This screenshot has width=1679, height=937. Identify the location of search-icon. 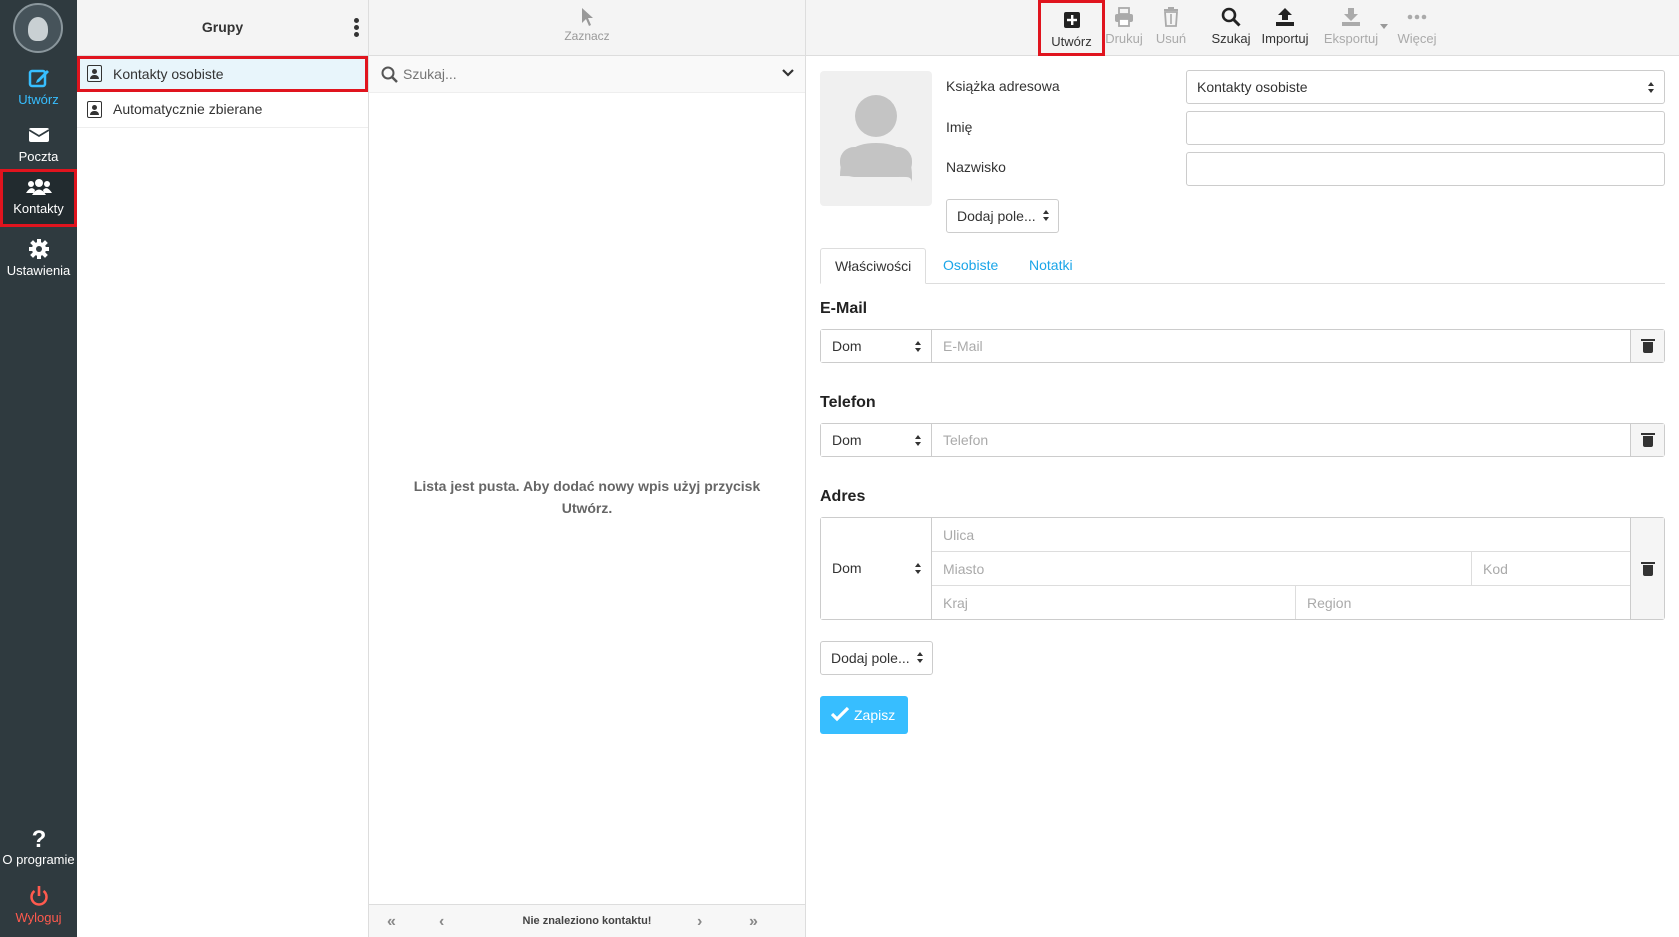
(1231, 17).